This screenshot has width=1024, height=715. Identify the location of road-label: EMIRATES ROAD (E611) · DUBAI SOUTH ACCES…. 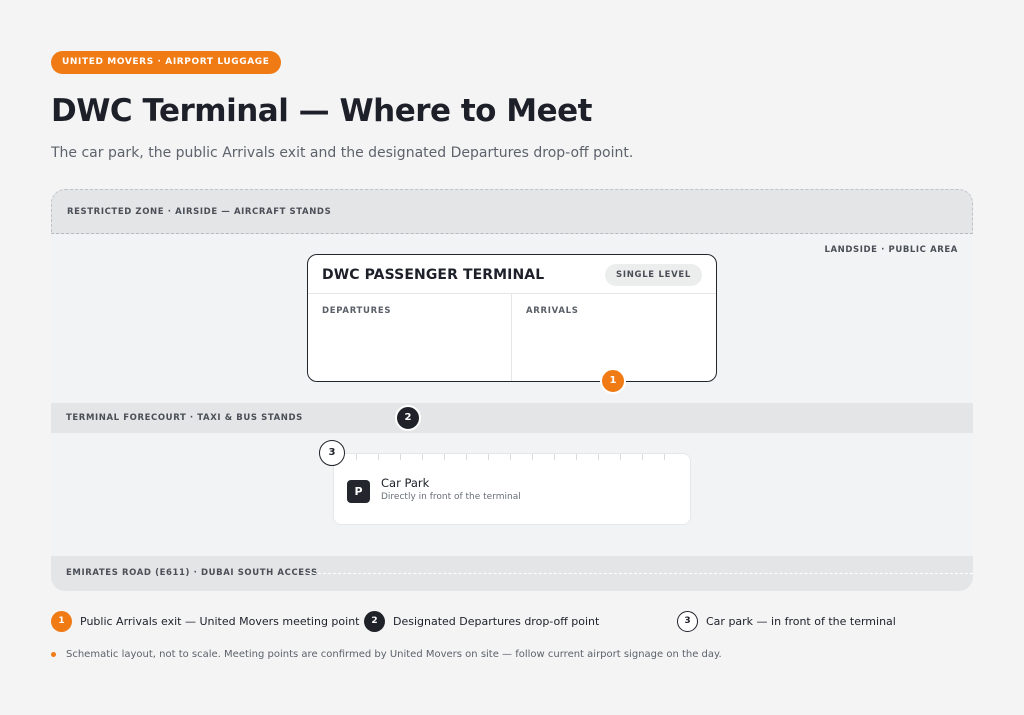
(192, 573).